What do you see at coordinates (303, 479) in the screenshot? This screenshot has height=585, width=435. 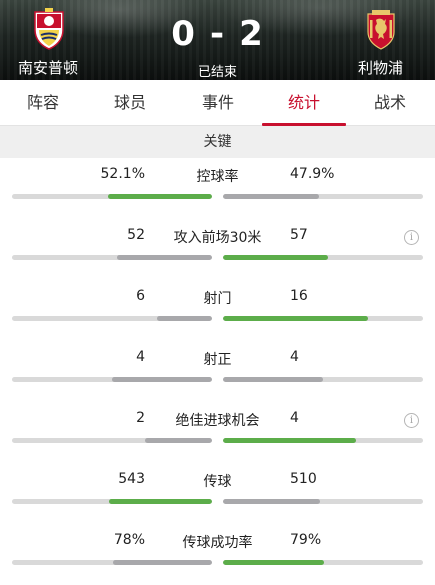 I see `away-value: 510` at bounding box center [303, 479].